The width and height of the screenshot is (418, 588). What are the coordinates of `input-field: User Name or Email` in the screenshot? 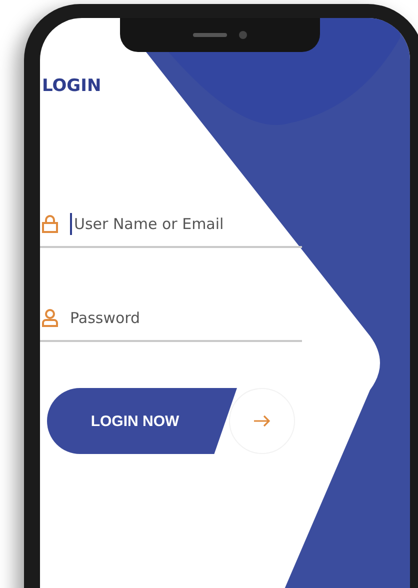 It's located at (174, 224).